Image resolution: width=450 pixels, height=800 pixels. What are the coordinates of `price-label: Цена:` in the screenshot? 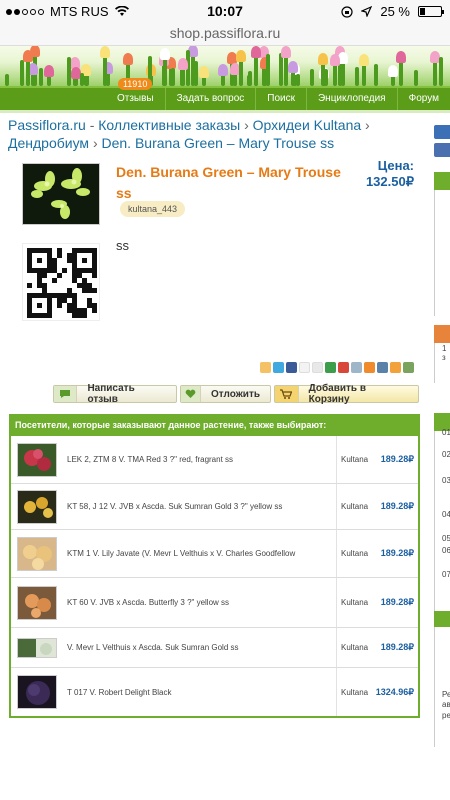 It's located at (395, 165).